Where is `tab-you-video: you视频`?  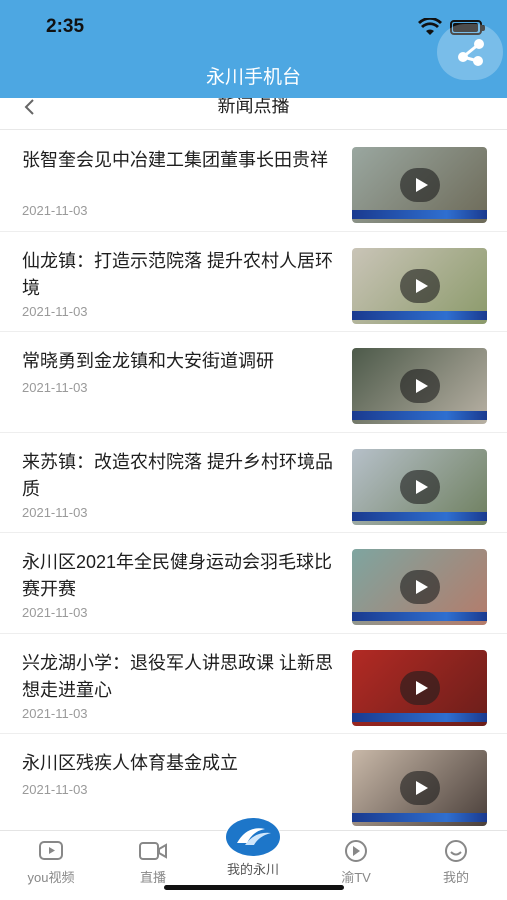
tab-you-video: you视频 is located at coordinates (51, 861).